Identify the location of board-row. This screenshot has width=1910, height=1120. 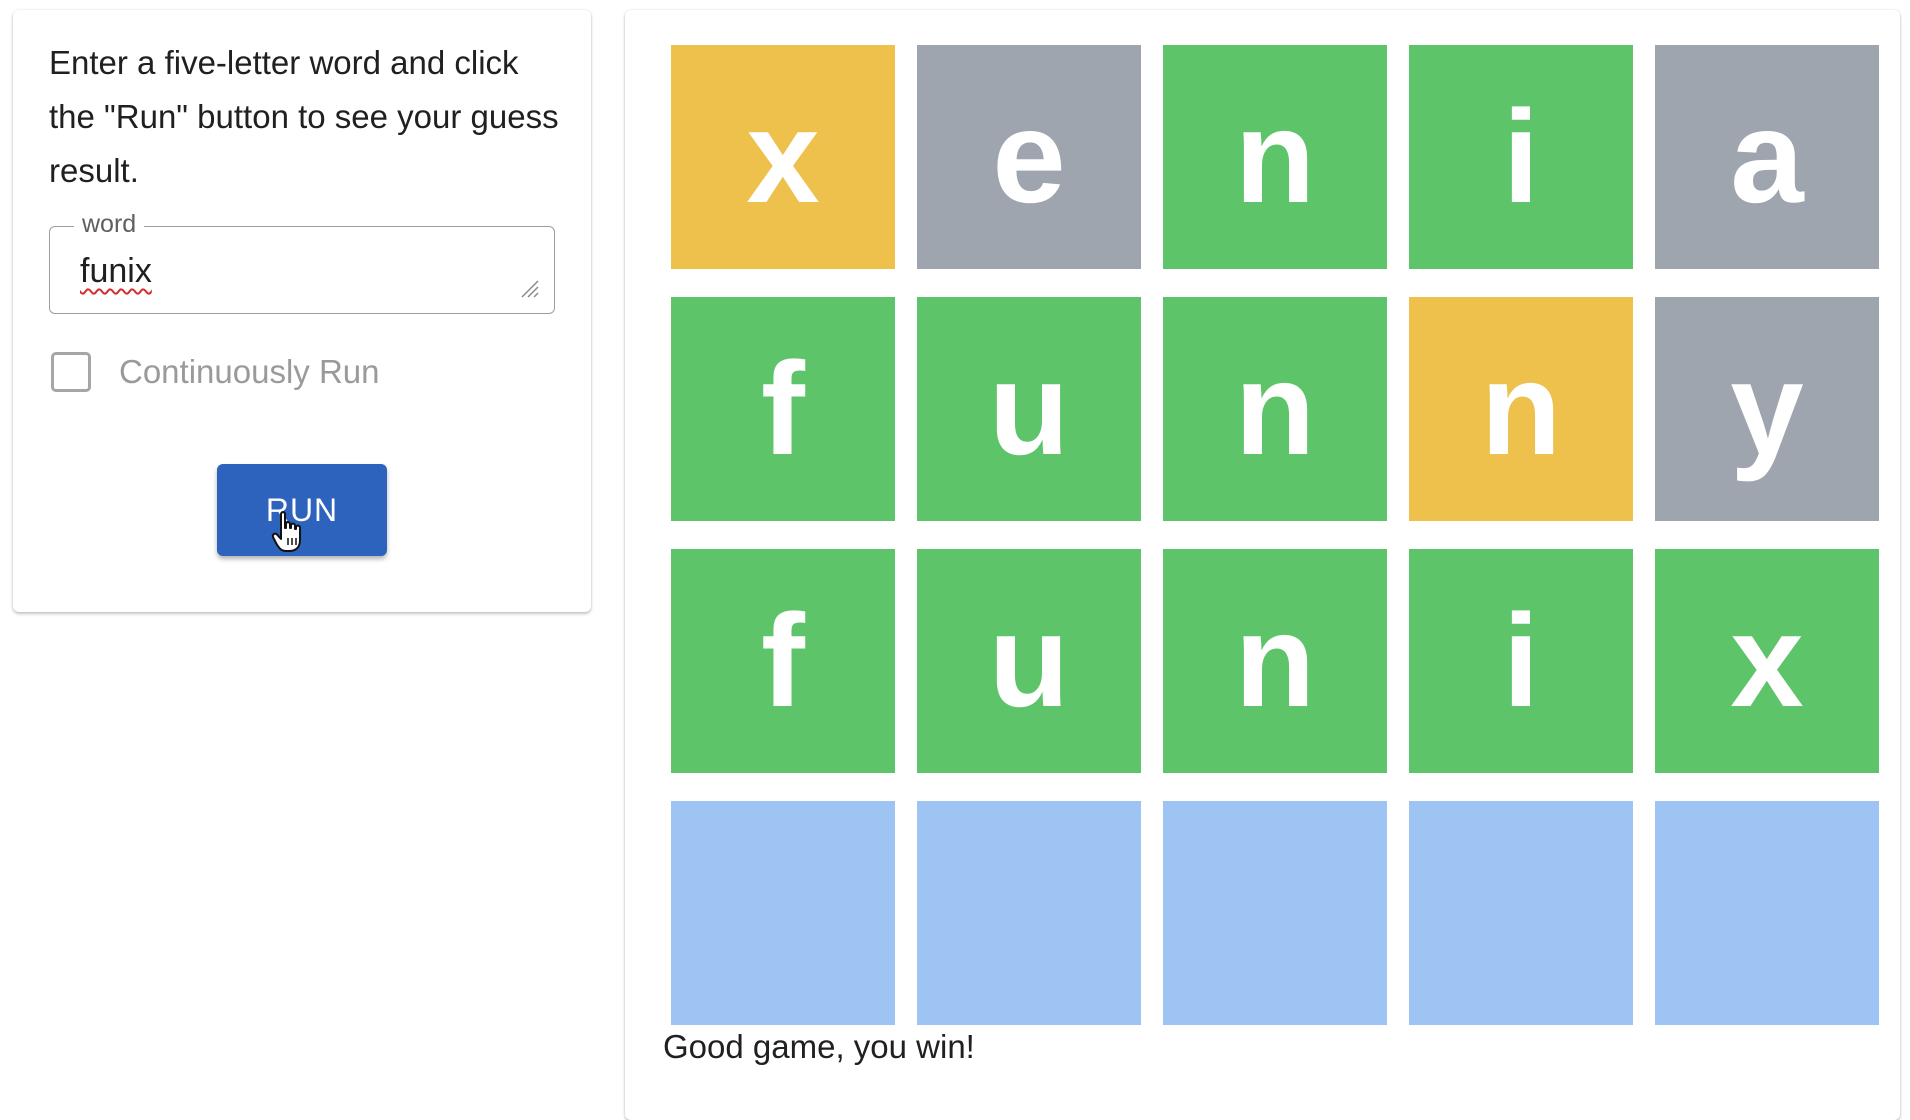
(1275, 913).